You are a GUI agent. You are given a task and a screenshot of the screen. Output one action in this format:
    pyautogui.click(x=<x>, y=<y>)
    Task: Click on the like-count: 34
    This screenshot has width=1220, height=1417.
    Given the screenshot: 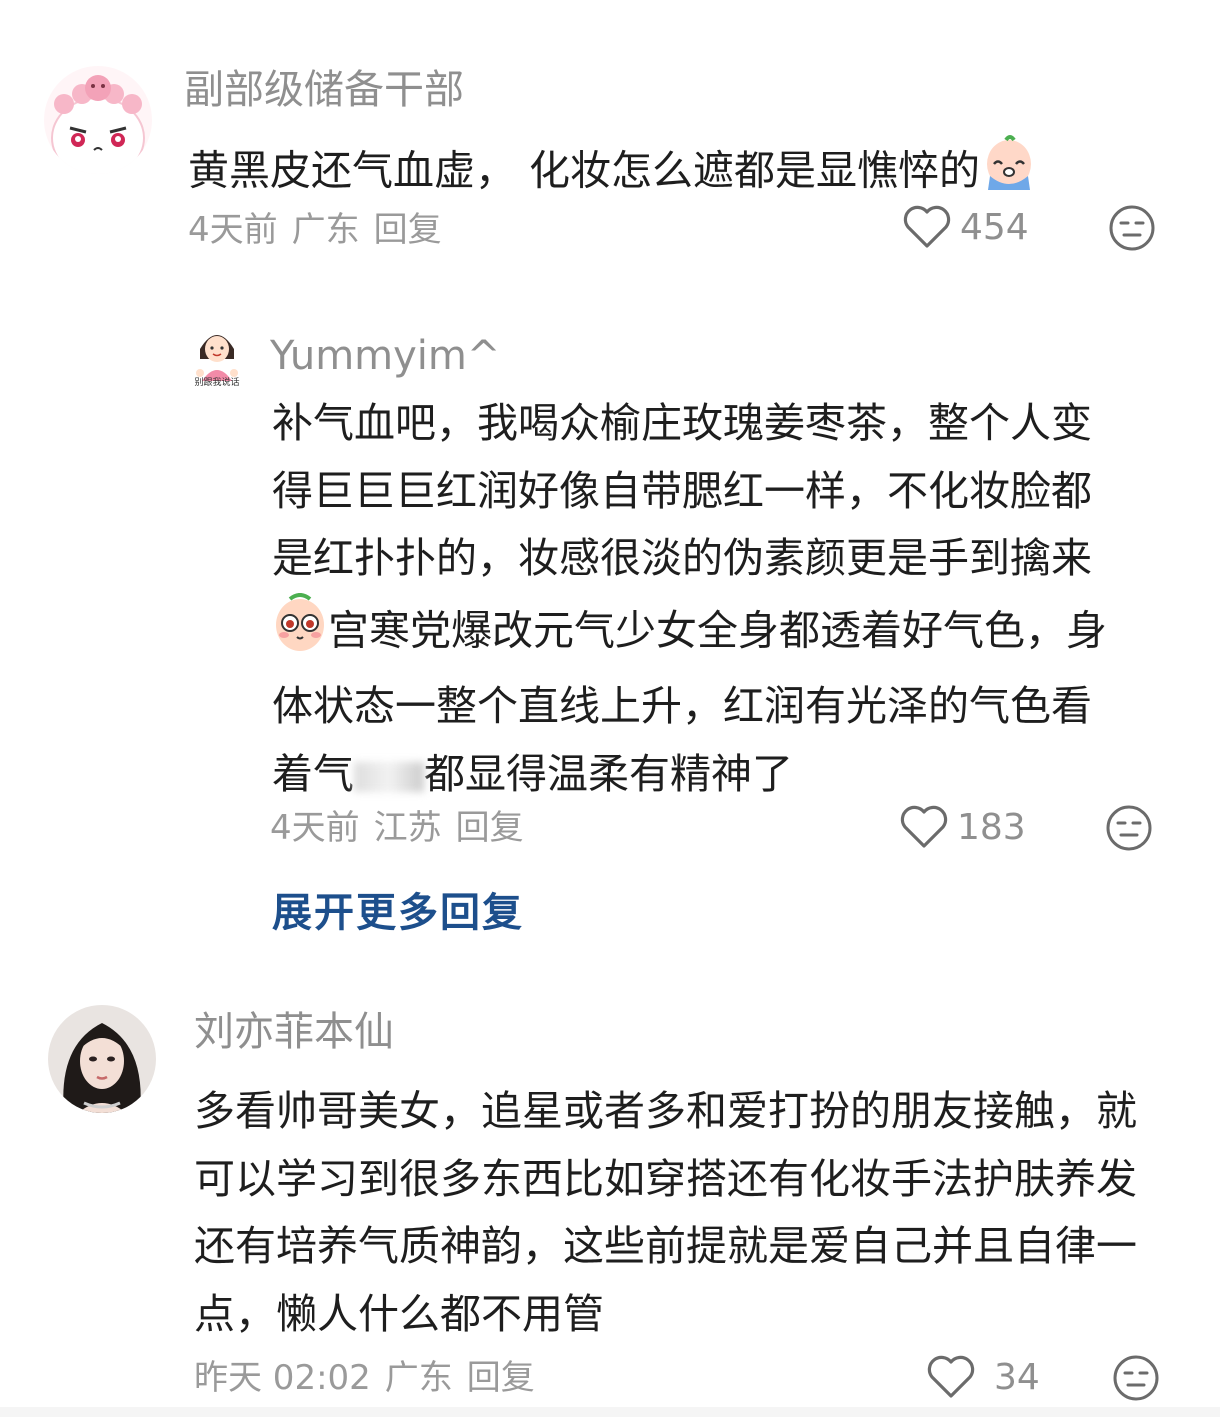 What is the action you would take?
    pyautogui.click(x=1017, y=1377)
    